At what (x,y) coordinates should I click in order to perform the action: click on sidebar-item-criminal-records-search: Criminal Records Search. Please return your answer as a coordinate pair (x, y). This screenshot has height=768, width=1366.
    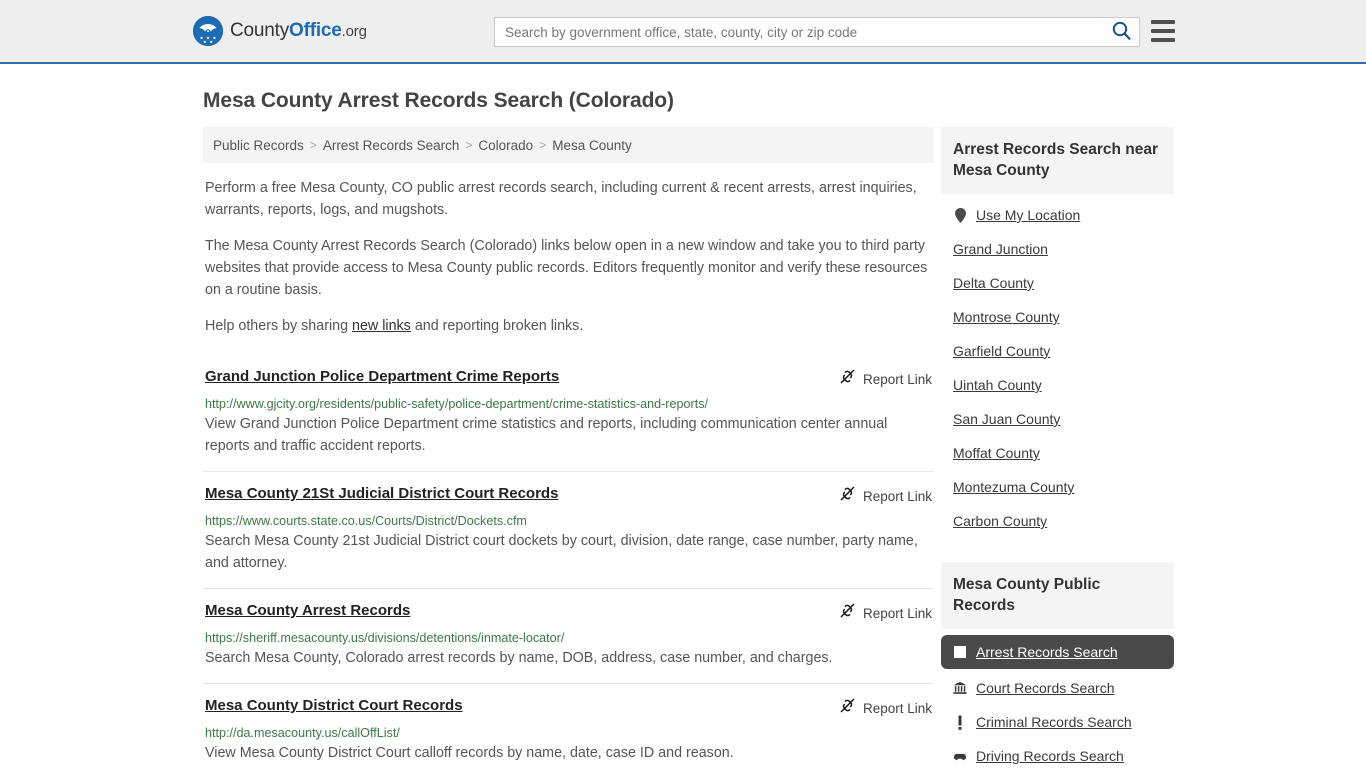
    Looking at the image, I should click on (1057, 722).